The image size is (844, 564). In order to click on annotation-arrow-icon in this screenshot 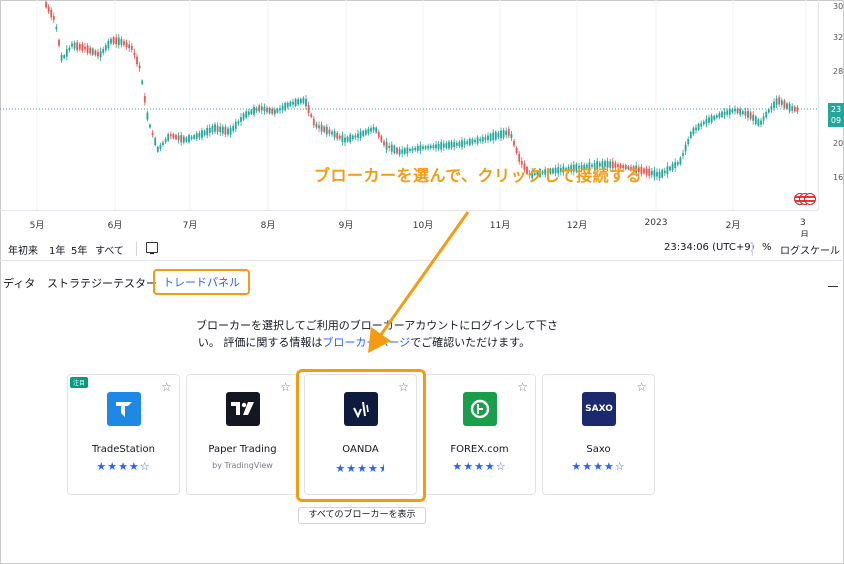, I will do `click(419, 282)`.